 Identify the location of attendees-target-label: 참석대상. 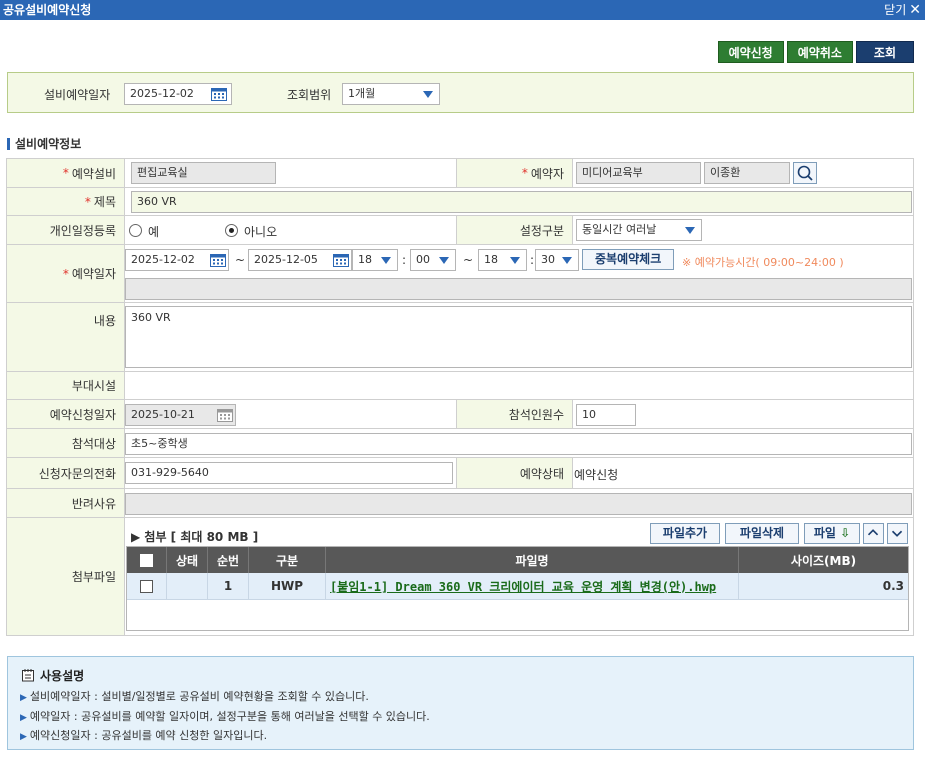
(66, 443).